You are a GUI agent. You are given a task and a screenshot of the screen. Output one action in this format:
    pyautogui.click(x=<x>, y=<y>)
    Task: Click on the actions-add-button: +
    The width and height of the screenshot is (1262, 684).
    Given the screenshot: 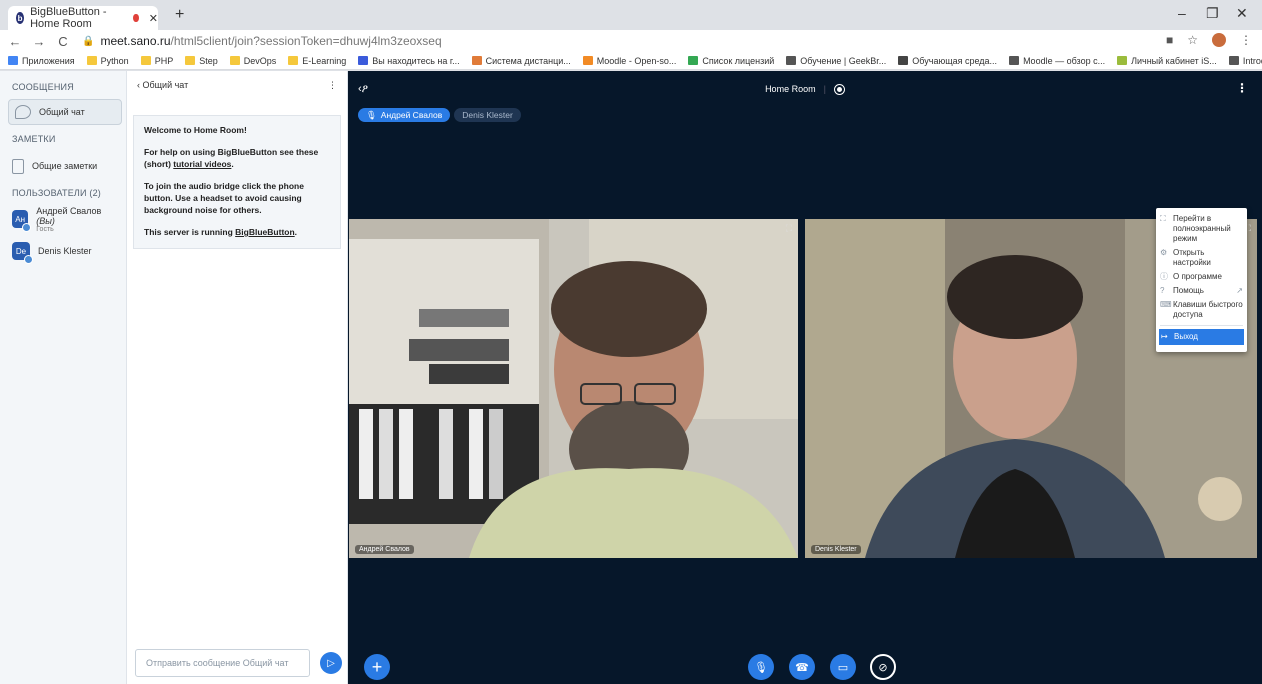 What is the action you would take?
    pyautogui.click(x=377, y=667)
    